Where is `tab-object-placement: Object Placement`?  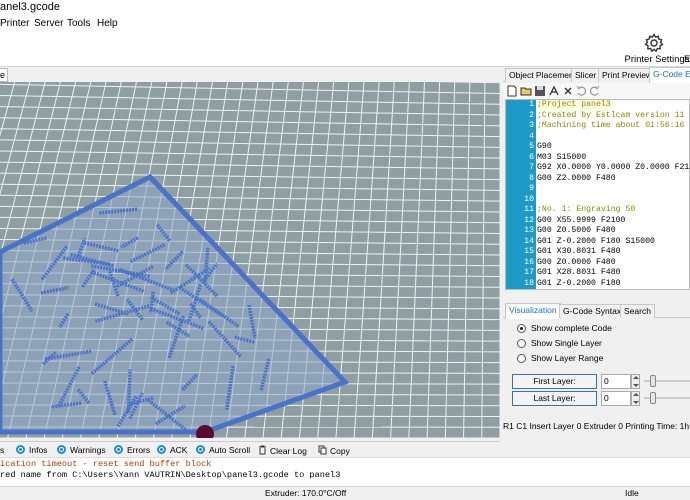
tab-object-placement: Object Placement is located at coordinates (543, 75).